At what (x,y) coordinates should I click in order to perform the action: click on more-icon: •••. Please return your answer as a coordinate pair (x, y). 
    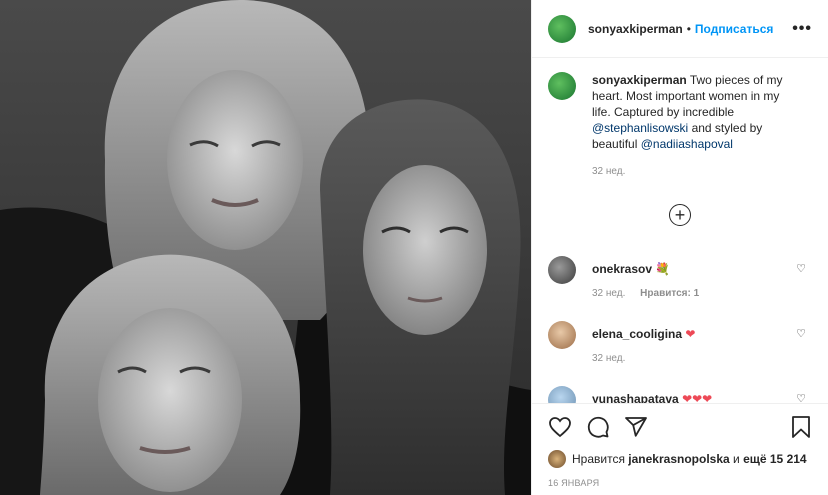
    Looking at the image, I should click on (802, 29).